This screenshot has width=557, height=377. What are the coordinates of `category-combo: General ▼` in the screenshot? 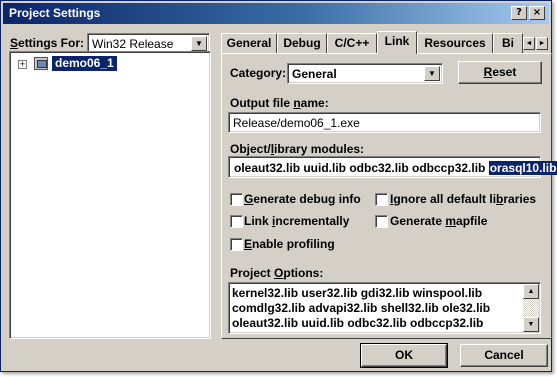 It's located at (365, 73).